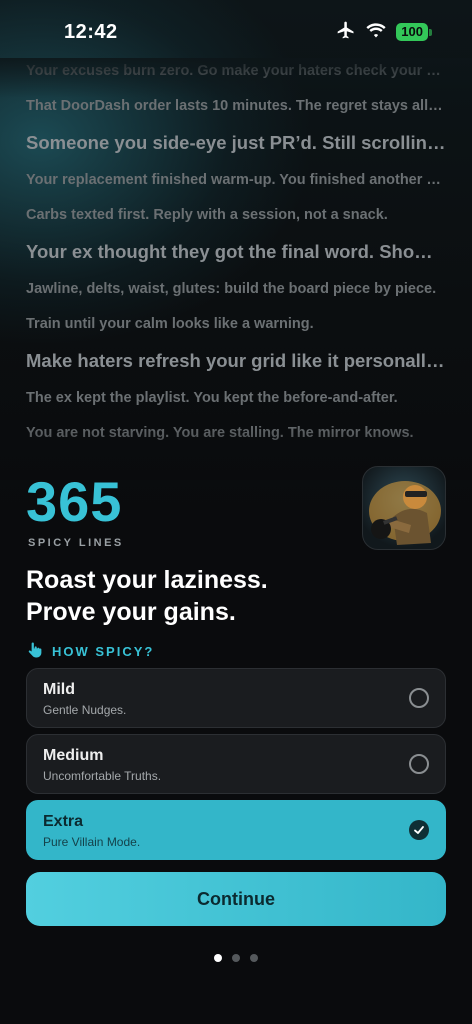 This screenshot has width=472, height=1024. I want to click on option-subtitle: Uncomfortable Truths., so click(102, 776).